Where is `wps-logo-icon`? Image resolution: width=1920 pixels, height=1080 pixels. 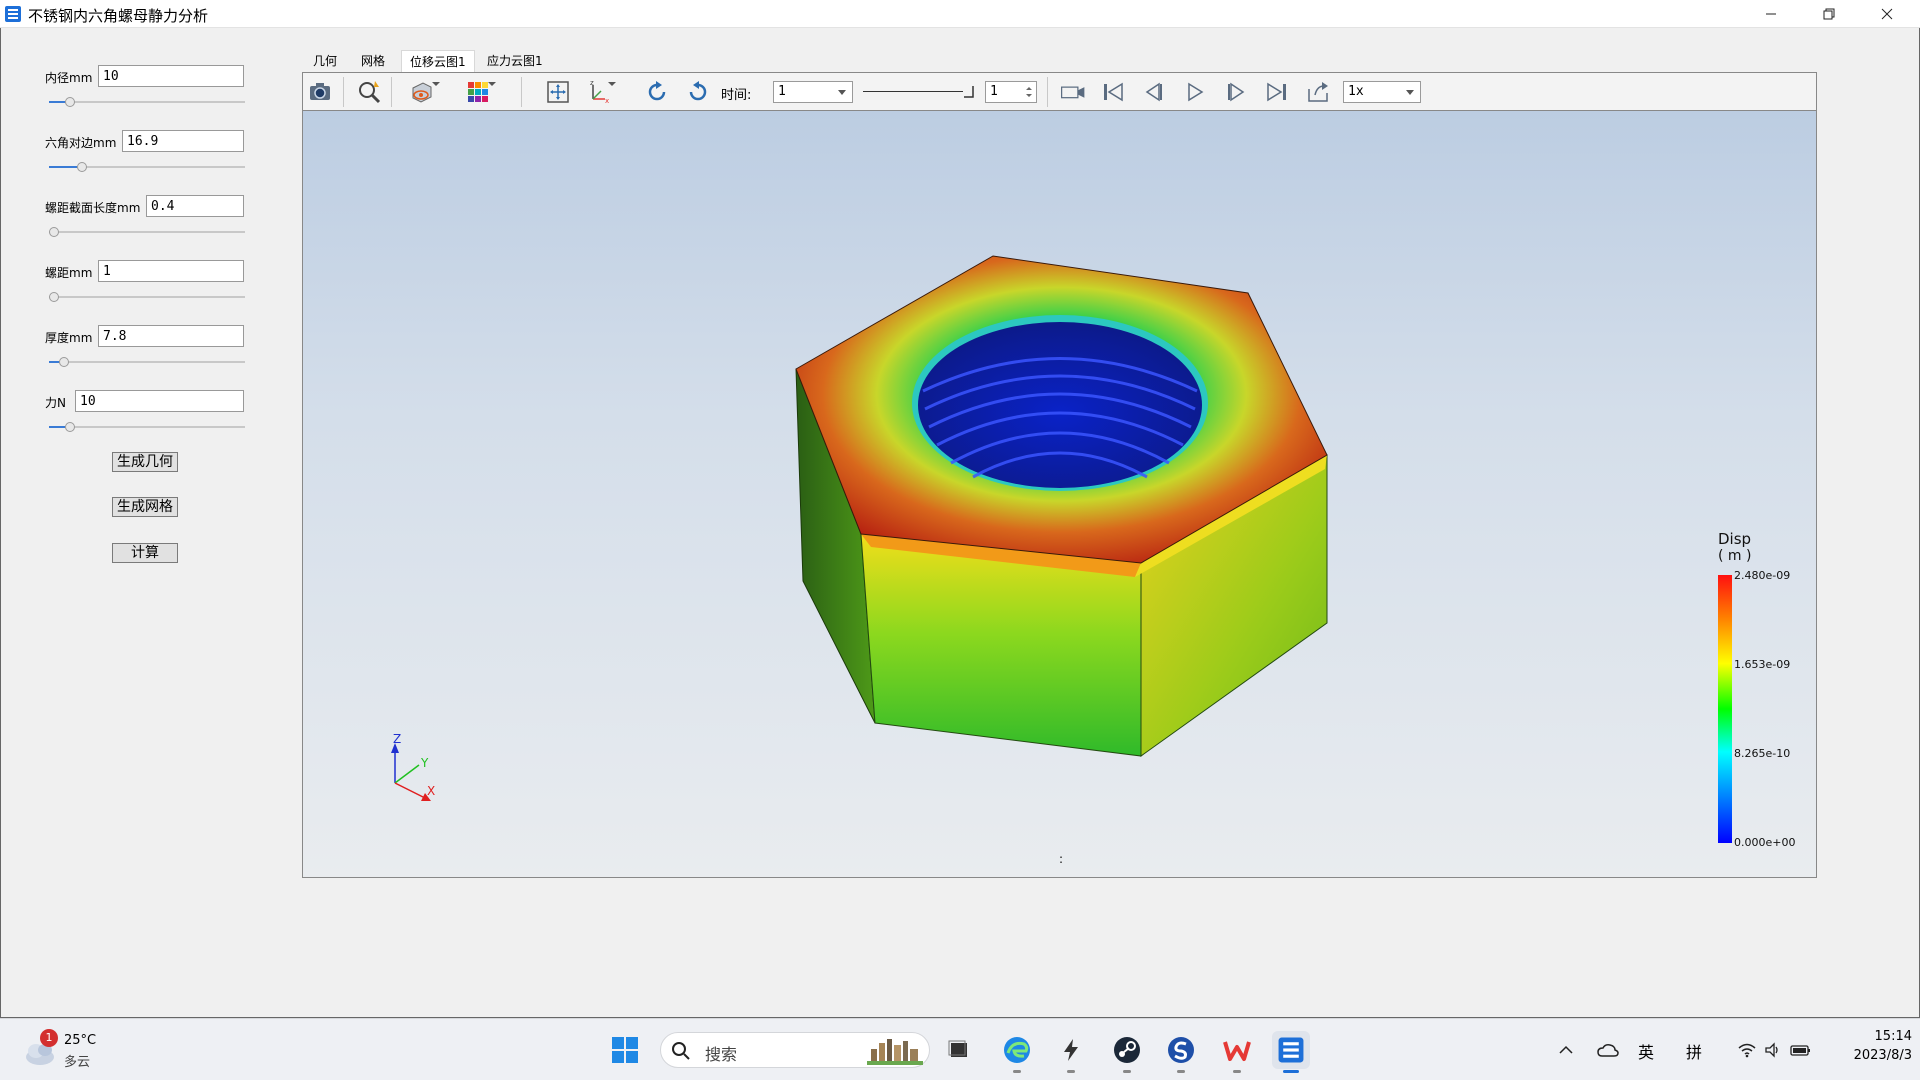
wps-logo-icon is located at coordinates (1237, 1051).